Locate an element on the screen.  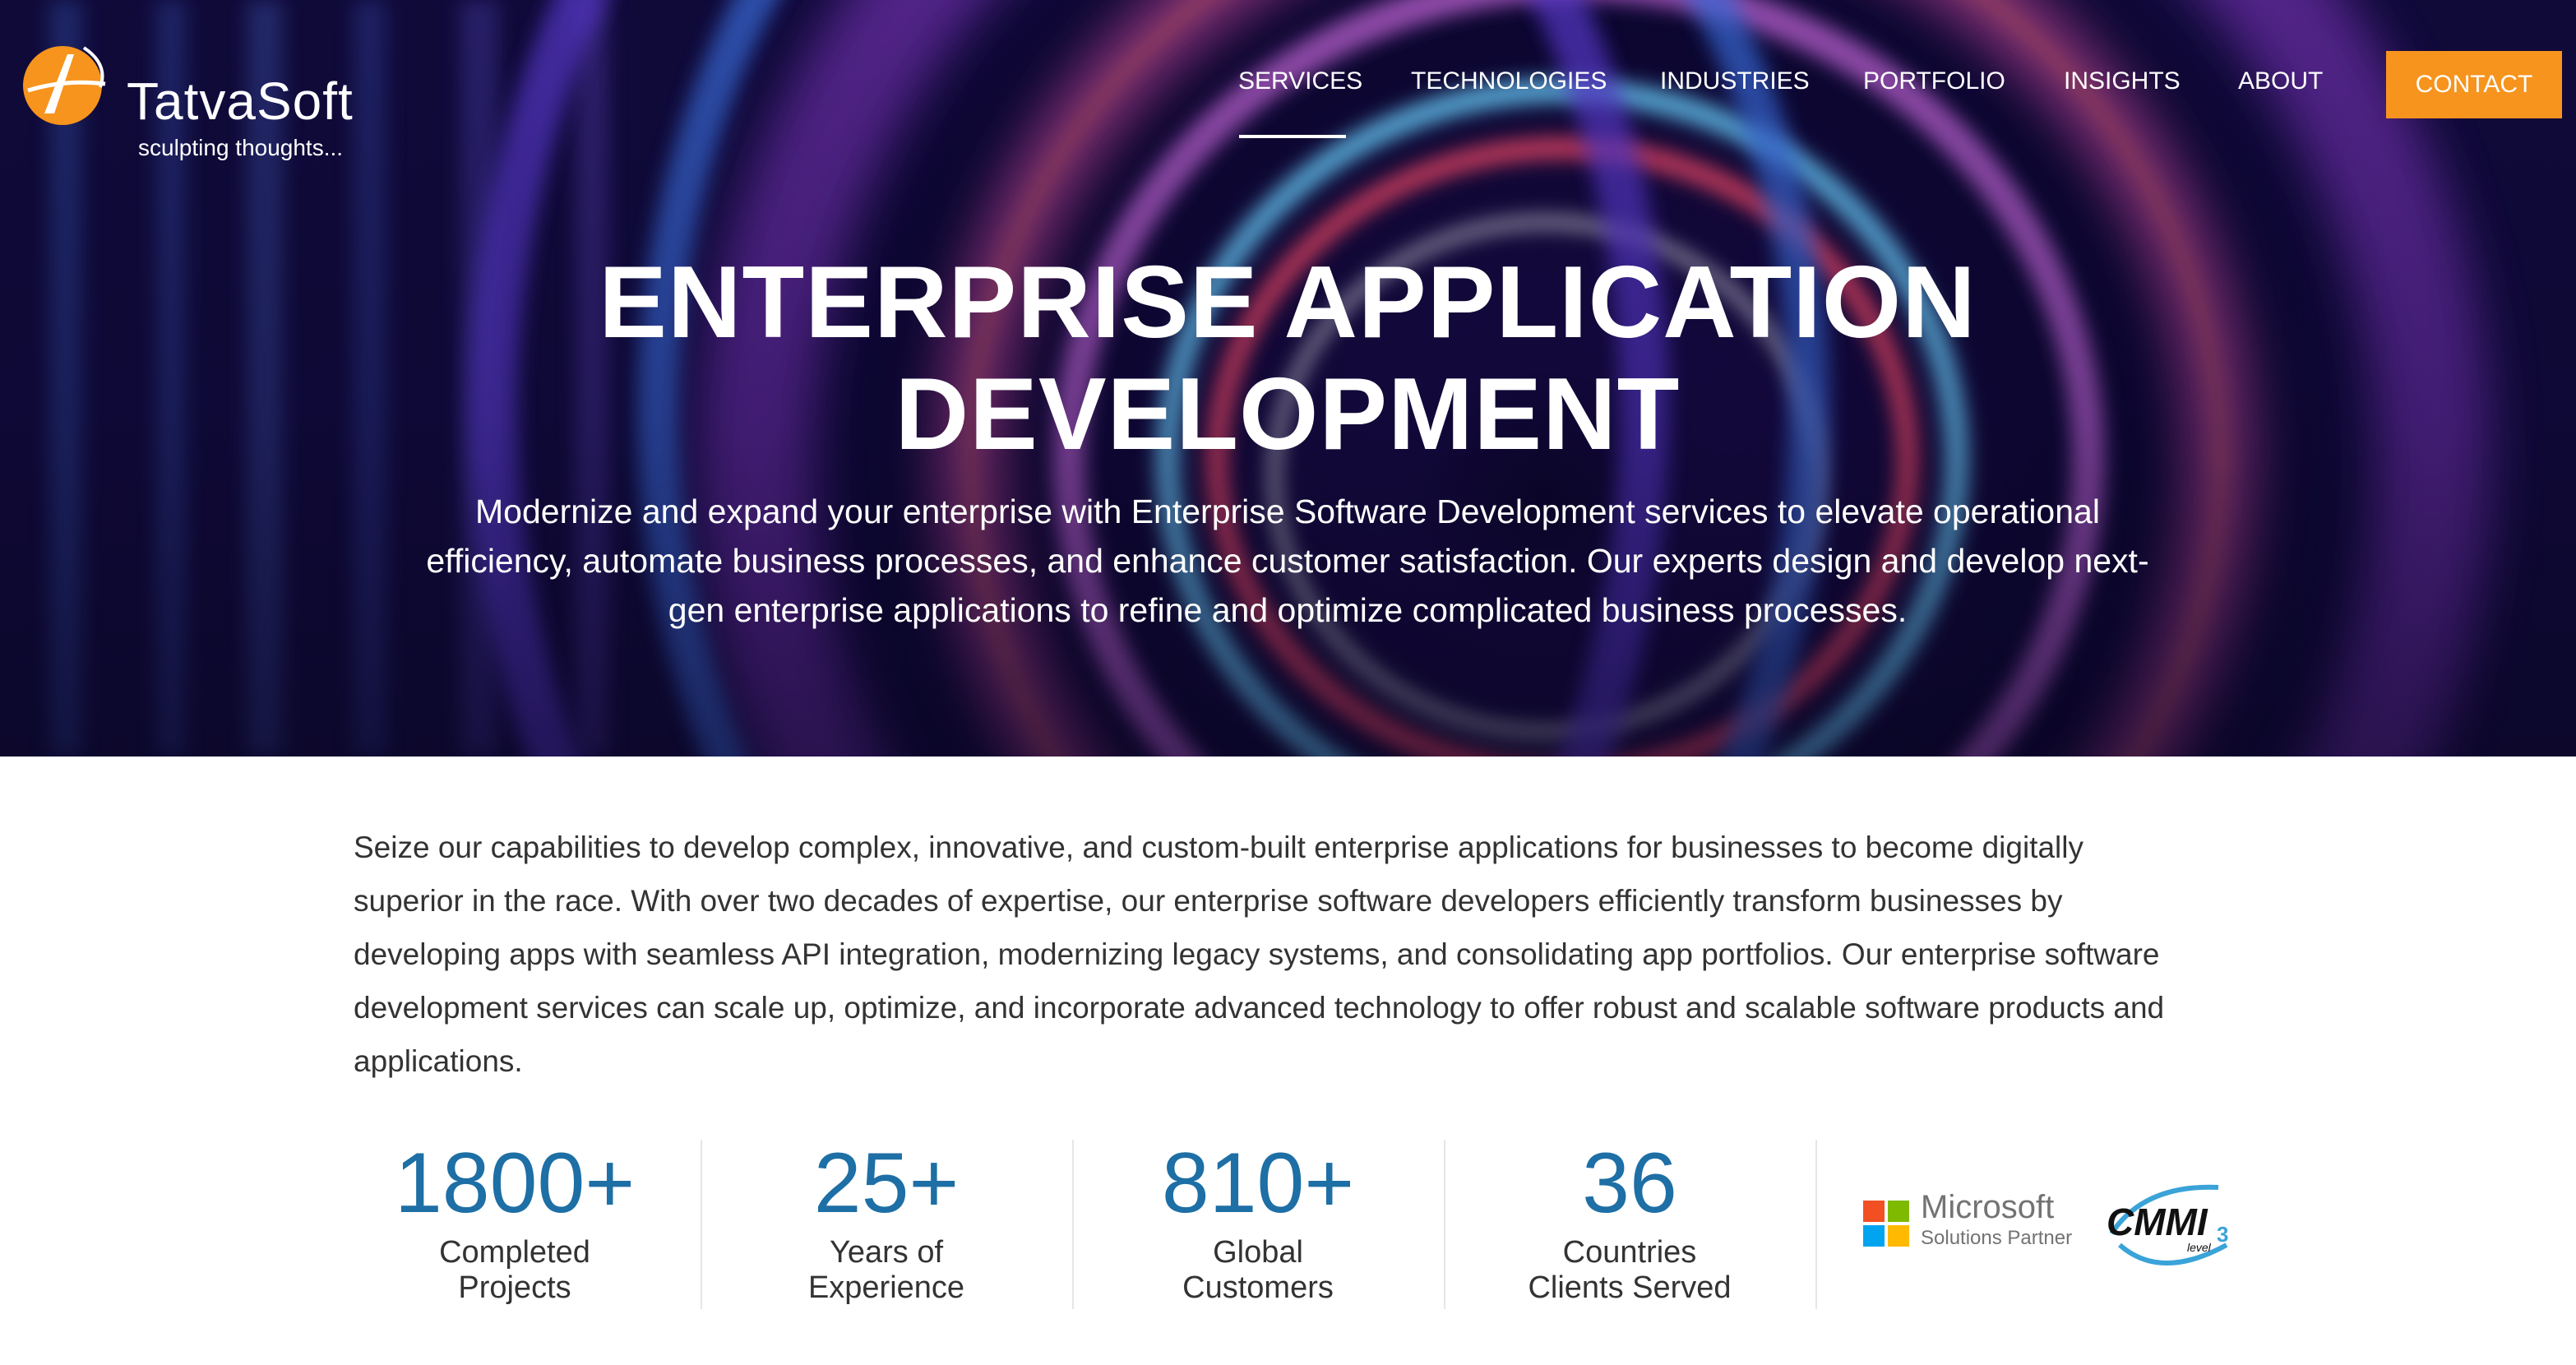
nav-item-insights: INSIGHTS is located at coordinates (2122, 81).